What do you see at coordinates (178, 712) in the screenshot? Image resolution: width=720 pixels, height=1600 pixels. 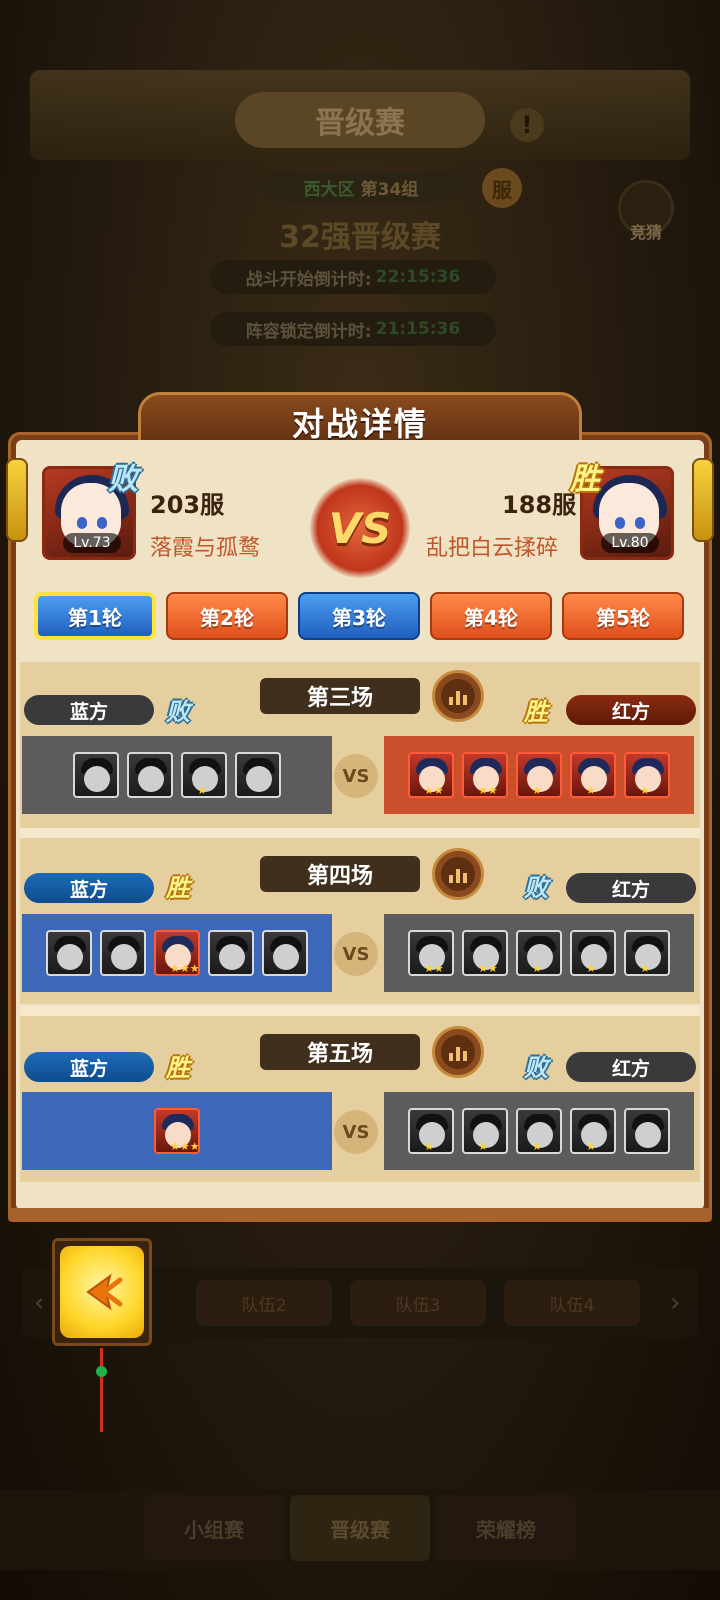 I see `blue-side-result: 败` at bounding box center [178, 712].